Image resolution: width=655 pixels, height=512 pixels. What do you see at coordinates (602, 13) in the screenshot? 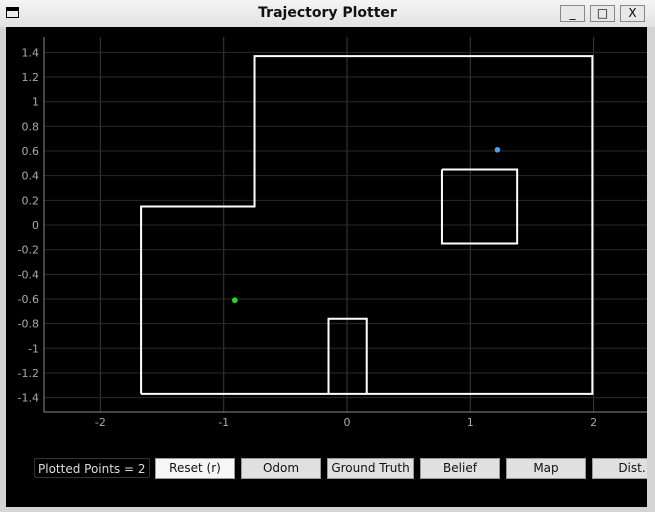
I see `maximize-button: □` at bounding box center [602, 13].